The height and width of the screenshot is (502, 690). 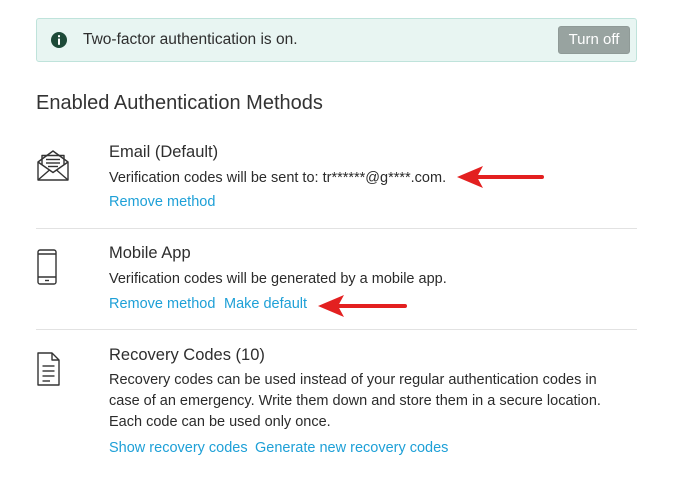 What do you see at coordinates (351, 448) in the screenshot?
I see `generate-recovery-codes-link: Generate new recovery codes` at bounding box center [351, 448].